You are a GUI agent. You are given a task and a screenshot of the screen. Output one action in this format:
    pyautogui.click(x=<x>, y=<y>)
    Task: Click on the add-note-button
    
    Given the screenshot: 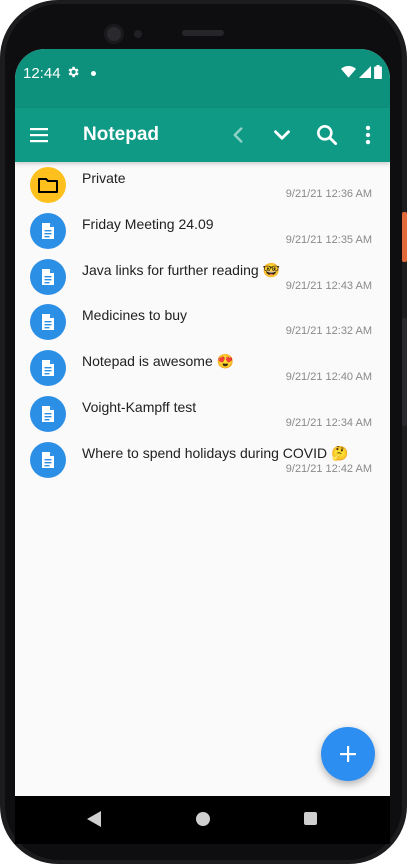 What is the action you would take?
    pyautogui.click(x=348, y=754)
    